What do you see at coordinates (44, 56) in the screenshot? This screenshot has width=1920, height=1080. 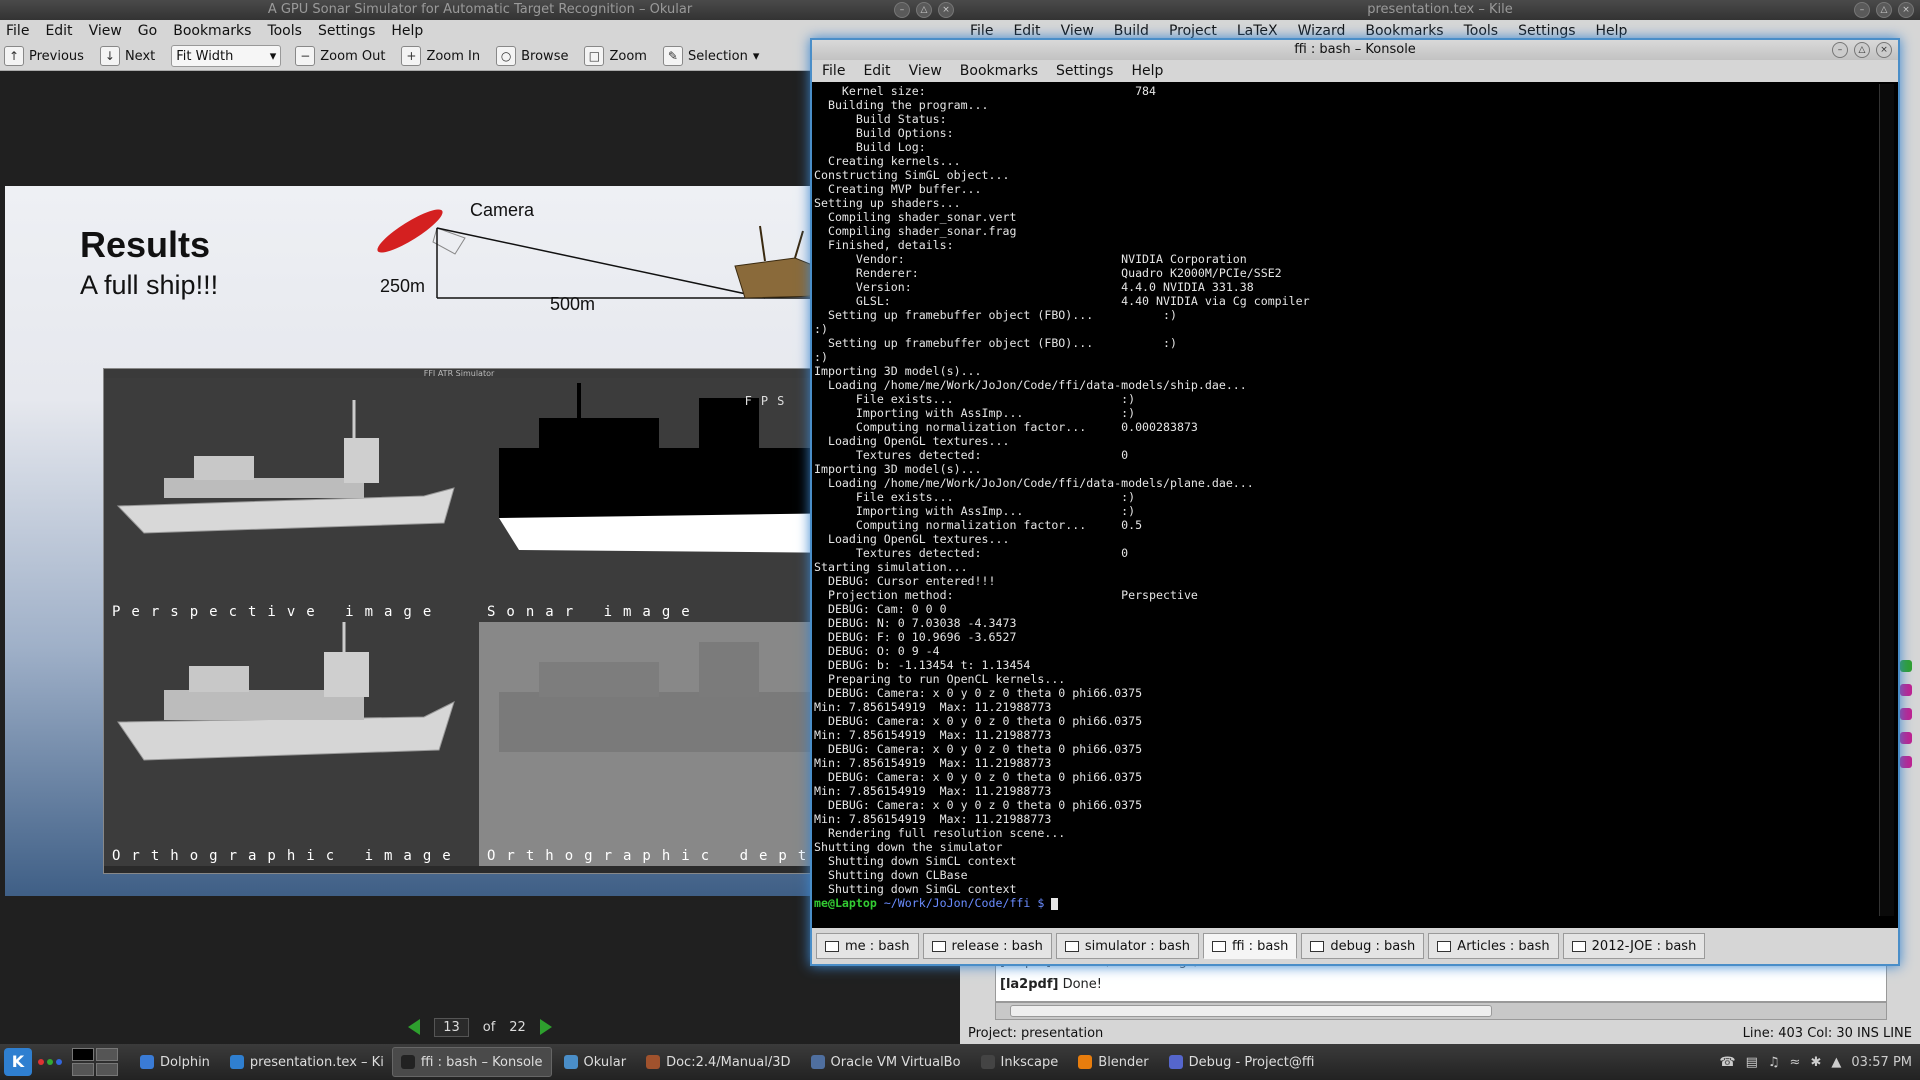 I see `previous-button: ↑ Previous` at bounding box center [44, 56].